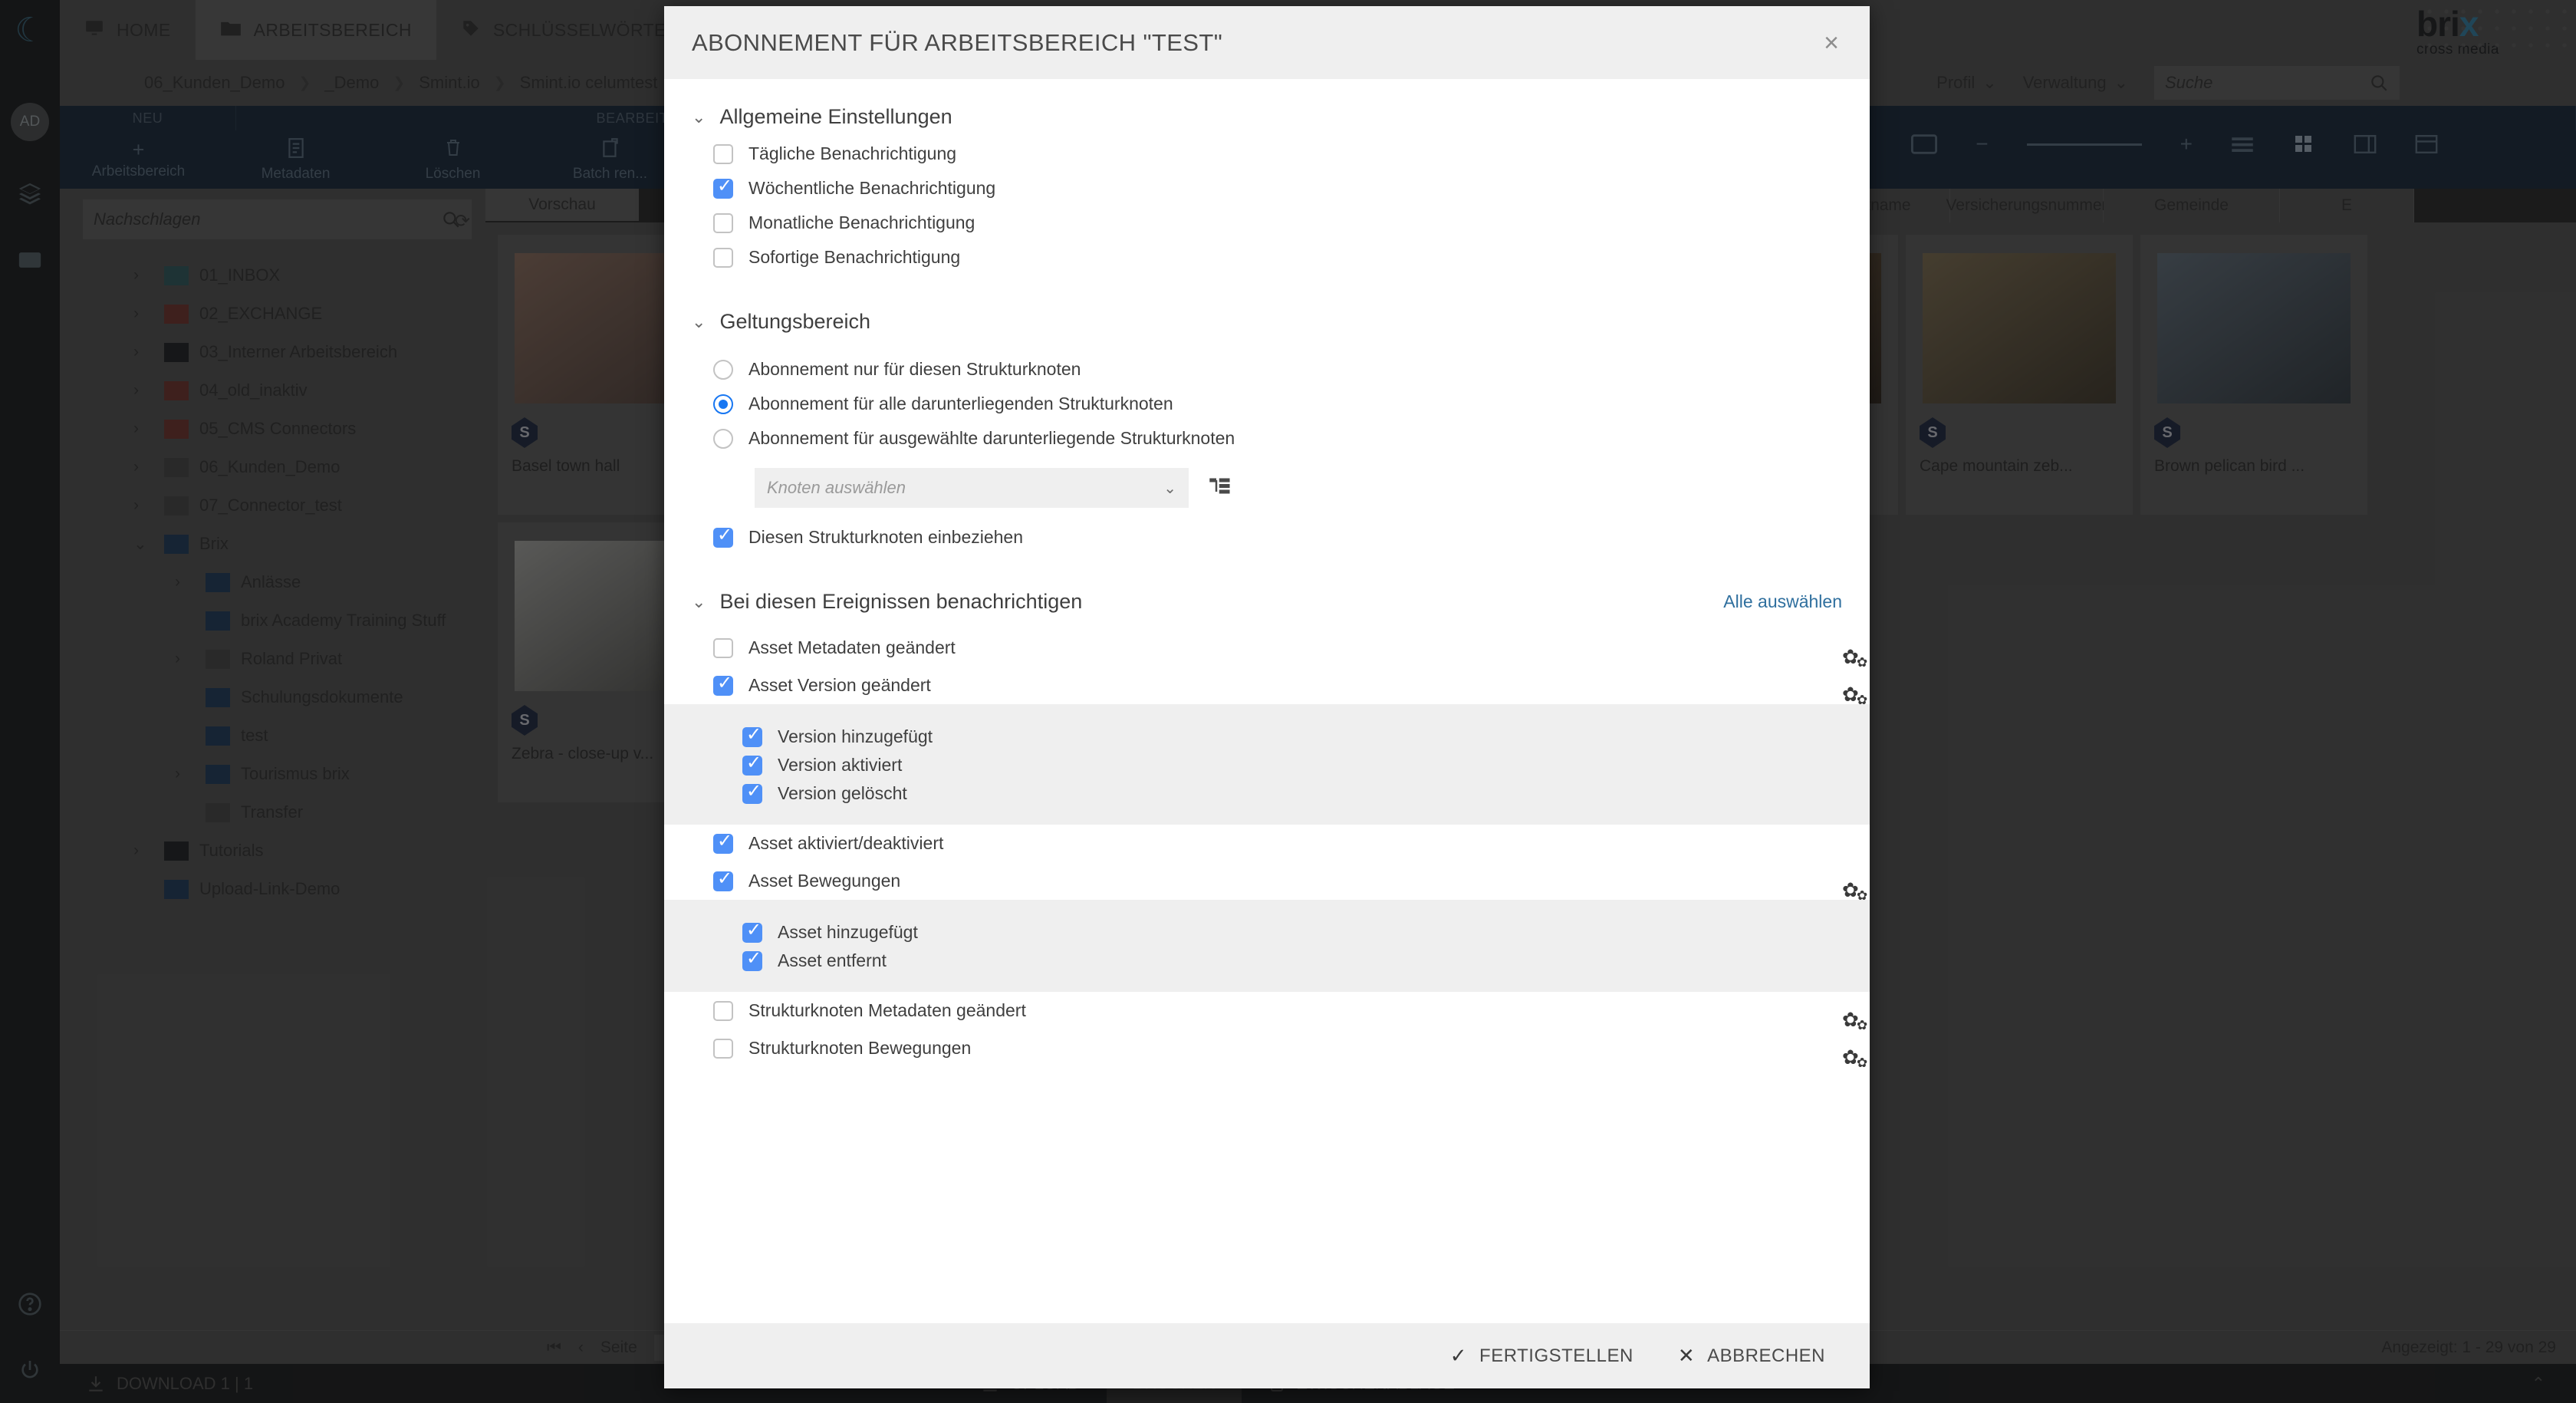 This screenshot has width=2576, height=1403. Describe the element at coordinates (1267, 1049) in the screenshot. I see `event-row: Strukturknoten Bewegungen ✿ ✿` at that location.